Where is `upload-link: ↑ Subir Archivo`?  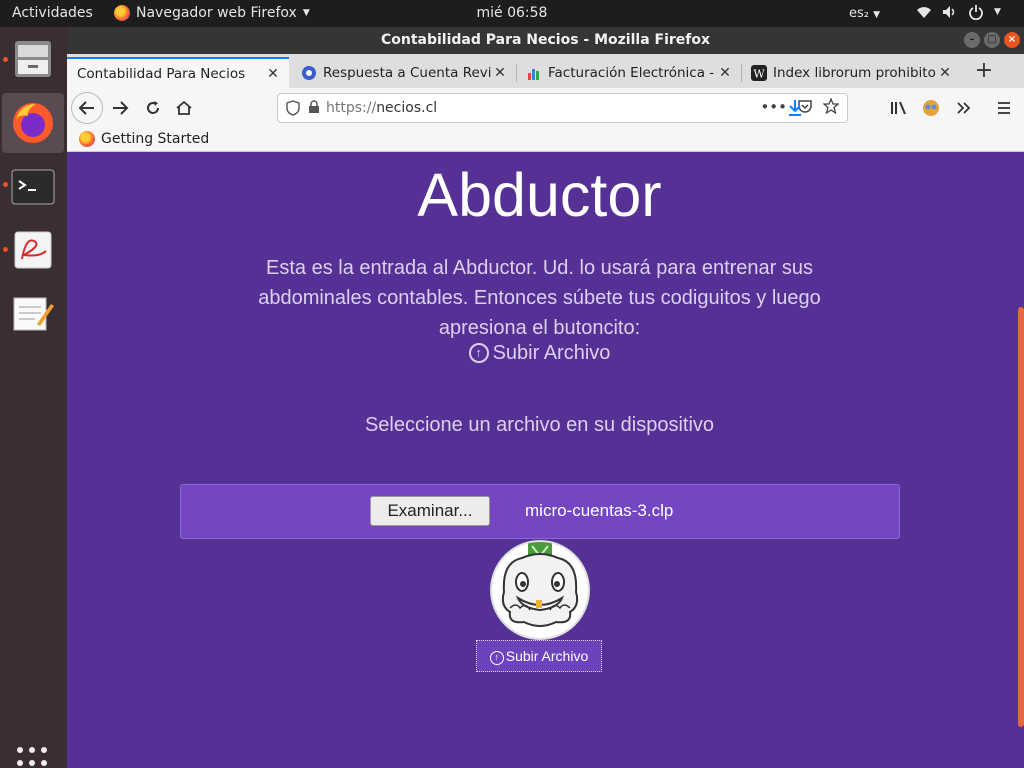 upload-link: ↑ Subir Archivo is located at coordinates (539, 353).